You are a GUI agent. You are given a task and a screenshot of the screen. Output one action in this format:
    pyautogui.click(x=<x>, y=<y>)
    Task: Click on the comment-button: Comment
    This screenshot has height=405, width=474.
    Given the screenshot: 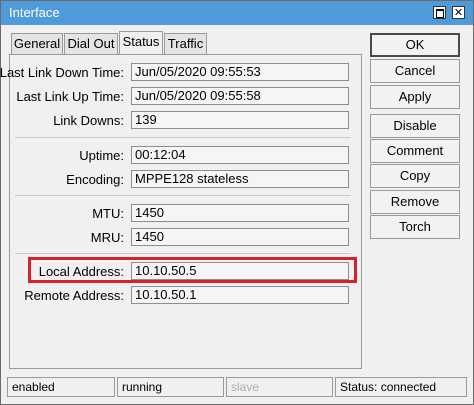 What is the action you would take?
    pyautogui.click(x=415, y=151)
    